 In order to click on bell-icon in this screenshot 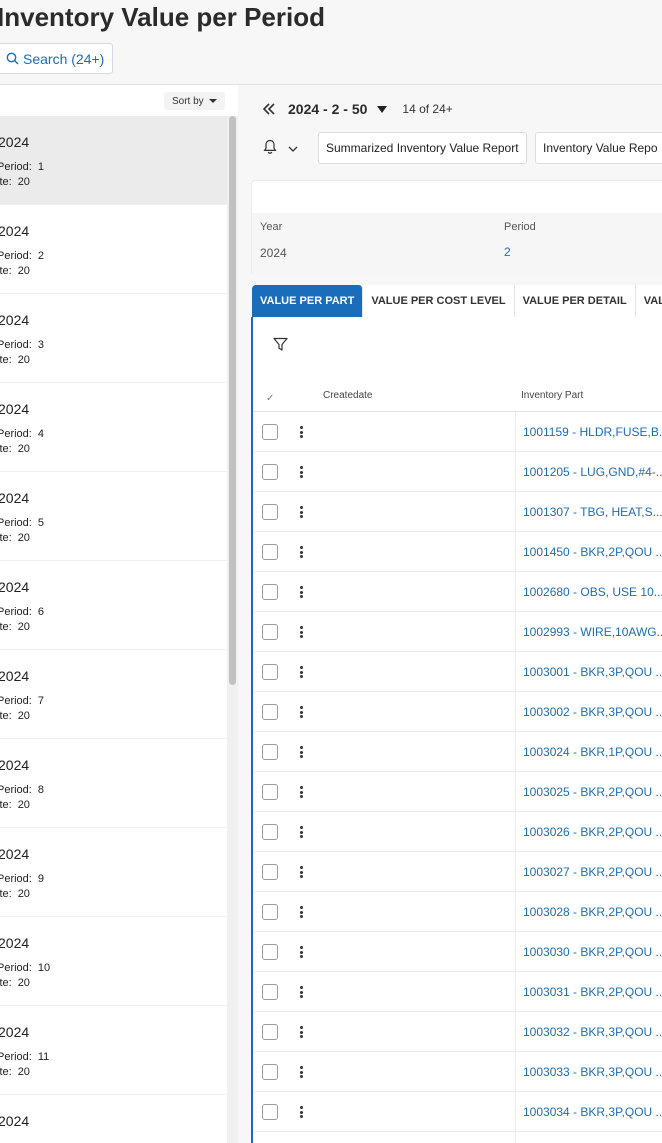, I will do `click(270, 147)`.